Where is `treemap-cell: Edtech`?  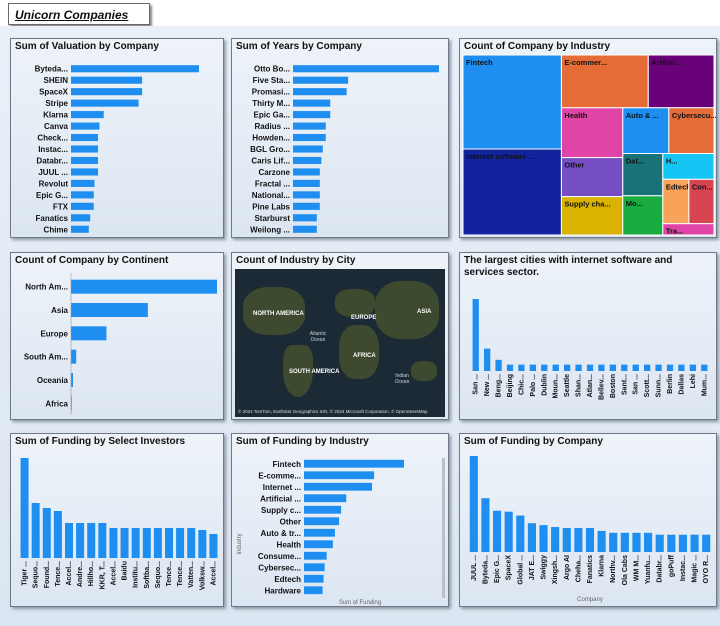 treemap-cell: Edtech is located at coordinates (676, 201).